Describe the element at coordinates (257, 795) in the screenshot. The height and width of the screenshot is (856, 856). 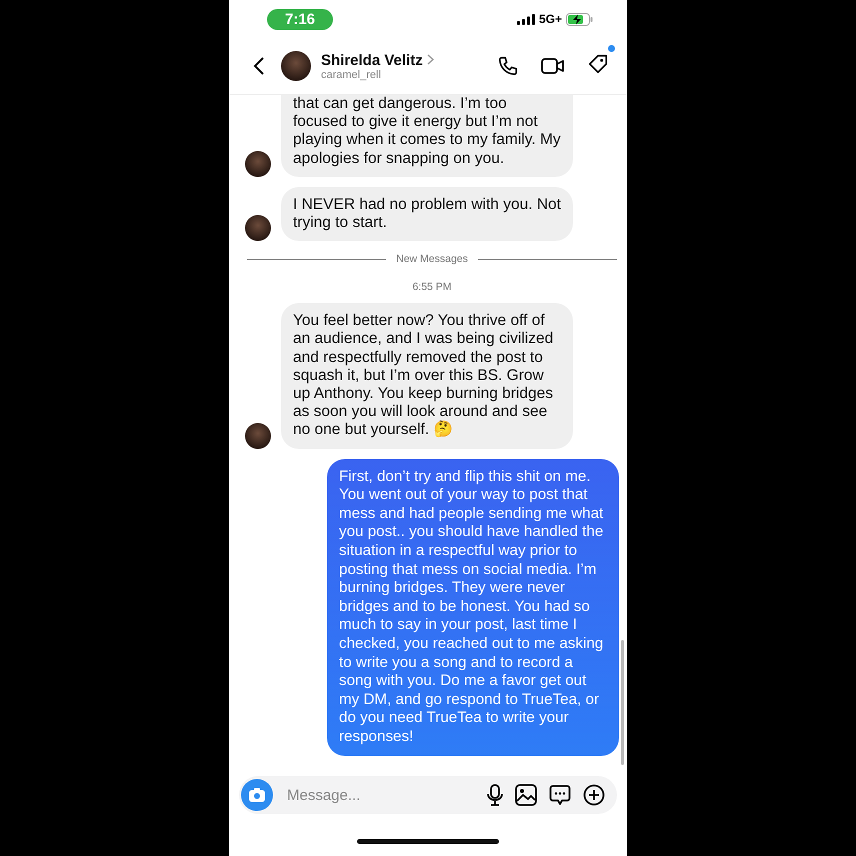
I see `camera-icon` at that location.